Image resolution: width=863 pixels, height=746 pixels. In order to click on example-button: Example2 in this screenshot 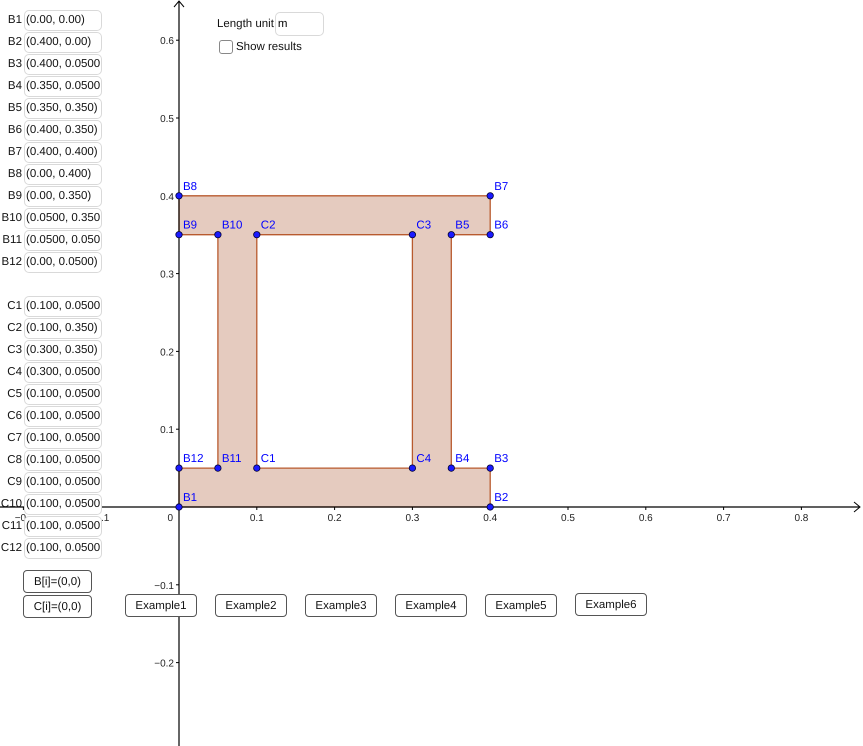, I will do `click(251, 605)`.